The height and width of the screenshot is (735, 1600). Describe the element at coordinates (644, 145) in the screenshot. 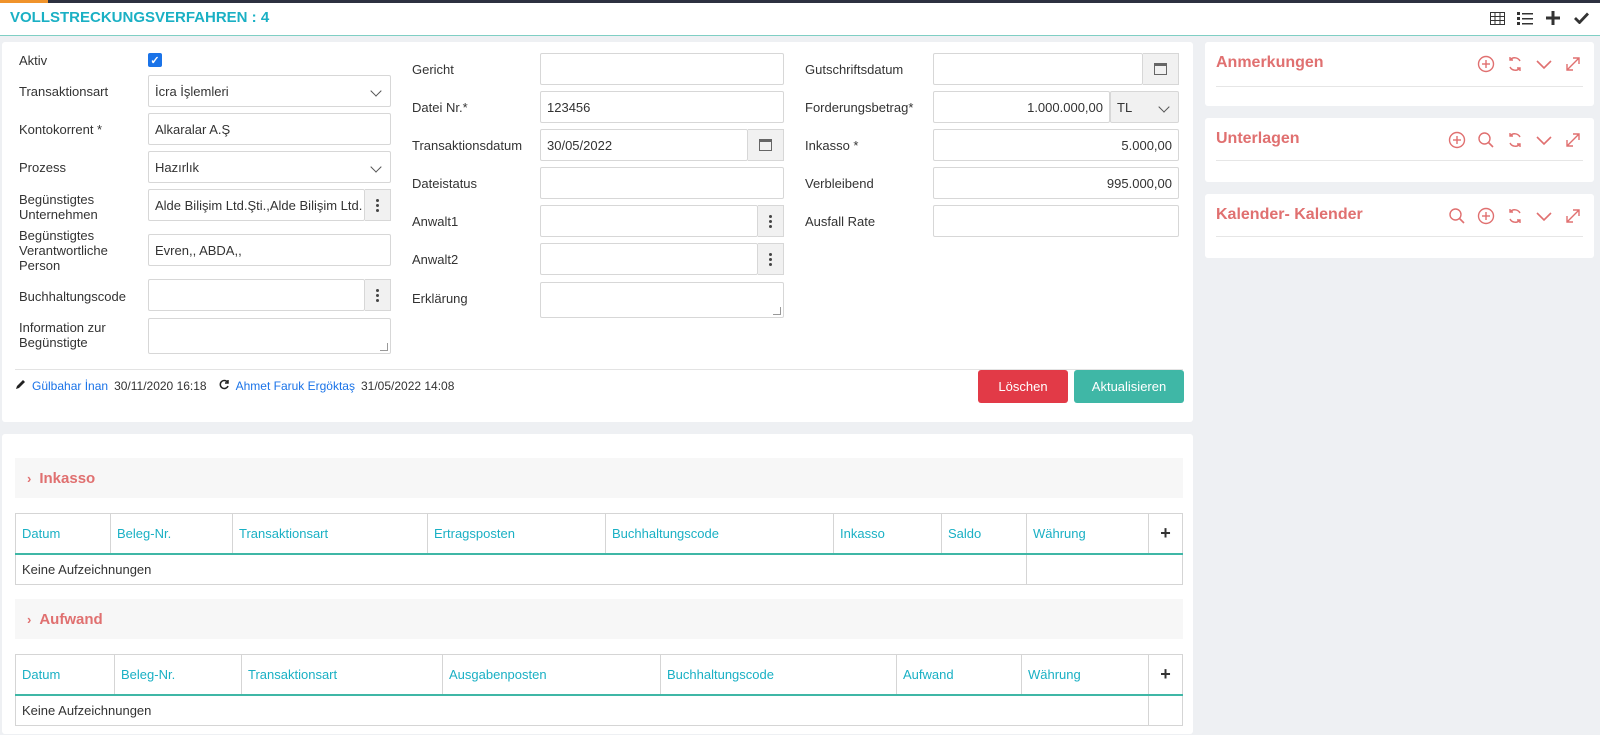

I see `transaktionsdatum-field: 30/05/2022` at that location.